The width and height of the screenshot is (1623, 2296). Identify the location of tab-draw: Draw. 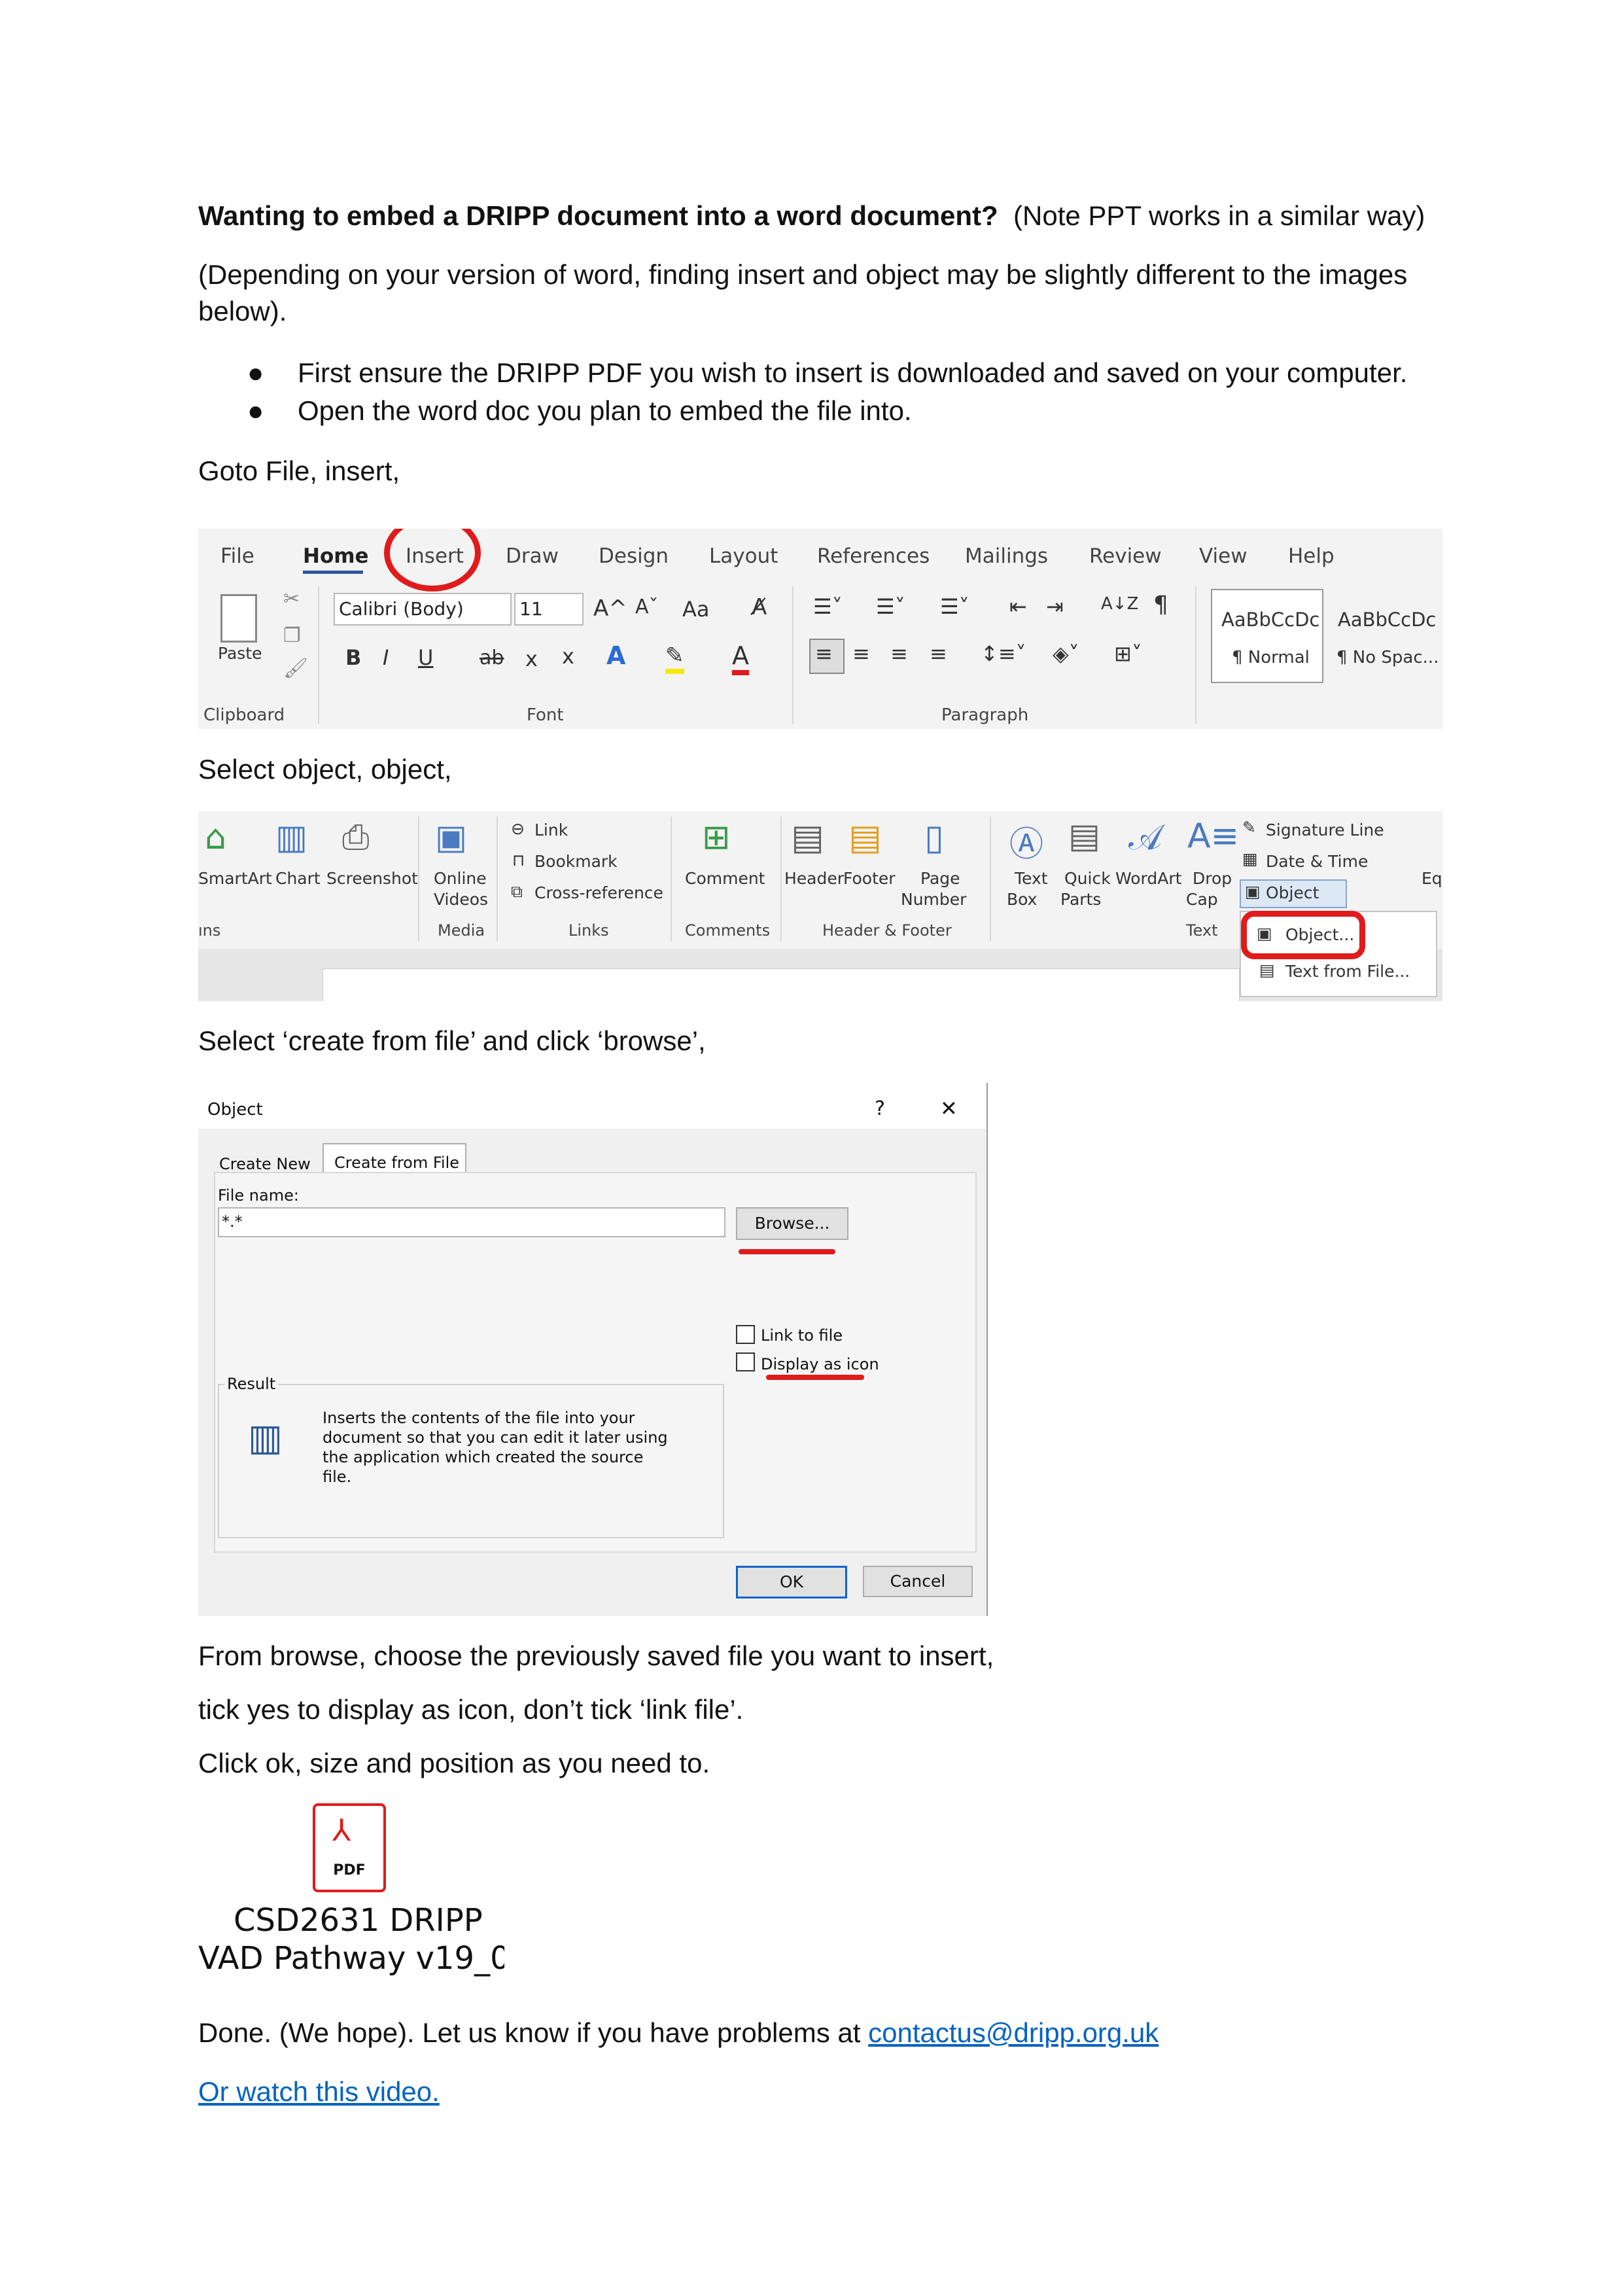
(533, 556).